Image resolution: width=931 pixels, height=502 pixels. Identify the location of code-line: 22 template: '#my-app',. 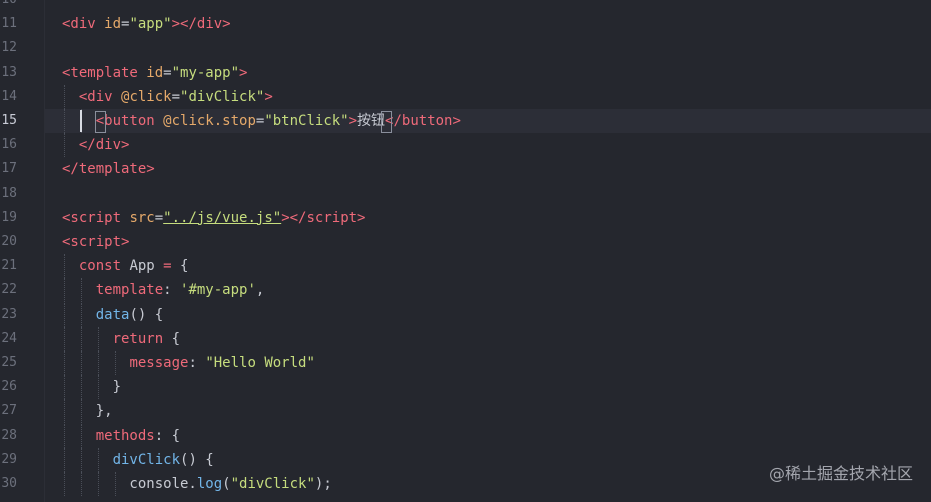
(465, 290).